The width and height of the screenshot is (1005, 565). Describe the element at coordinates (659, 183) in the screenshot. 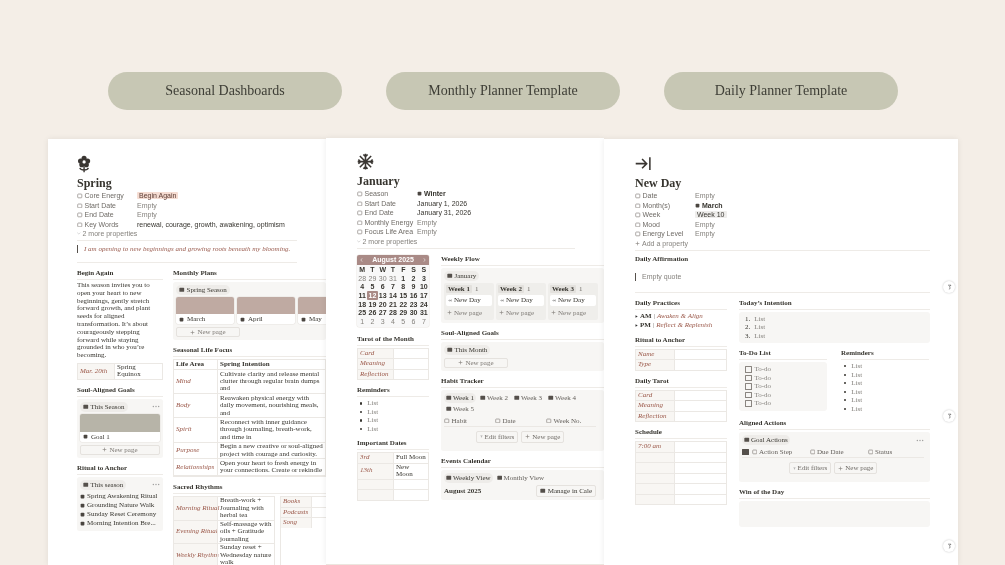

I see `page-title: New Day` at that location.